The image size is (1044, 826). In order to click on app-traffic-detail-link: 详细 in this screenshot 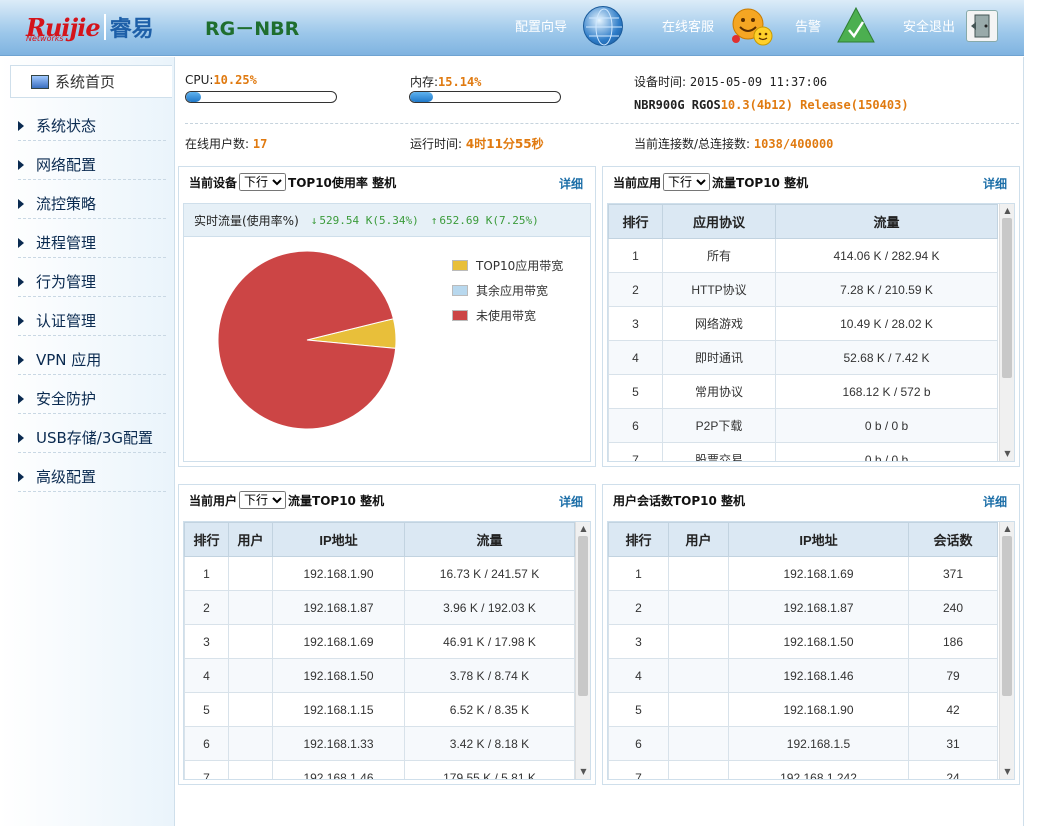, I will do `click(995, 183)`.